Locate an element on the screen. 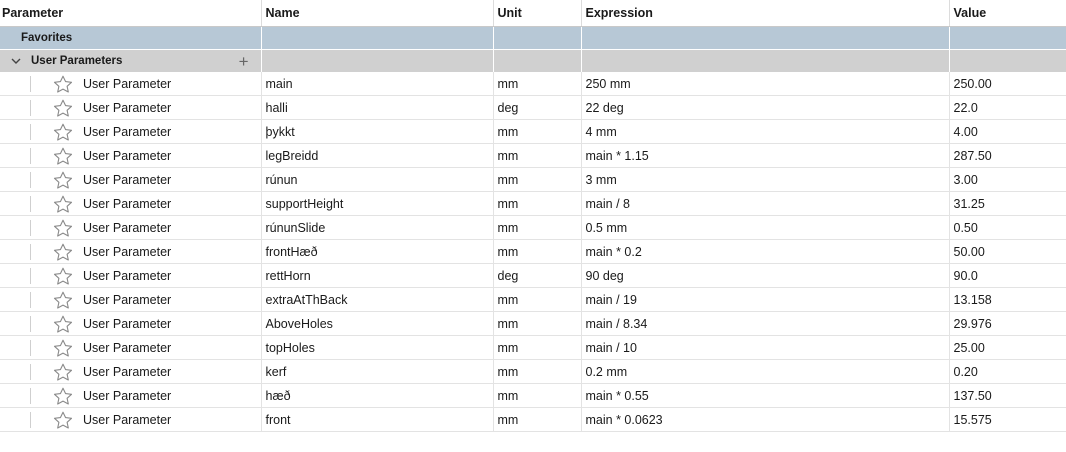 The width and height of the screenshot is (1066, 452). table-row: User Parameter rettHorn deg 90 deg 90.0 is located at coordinates (533, 275).